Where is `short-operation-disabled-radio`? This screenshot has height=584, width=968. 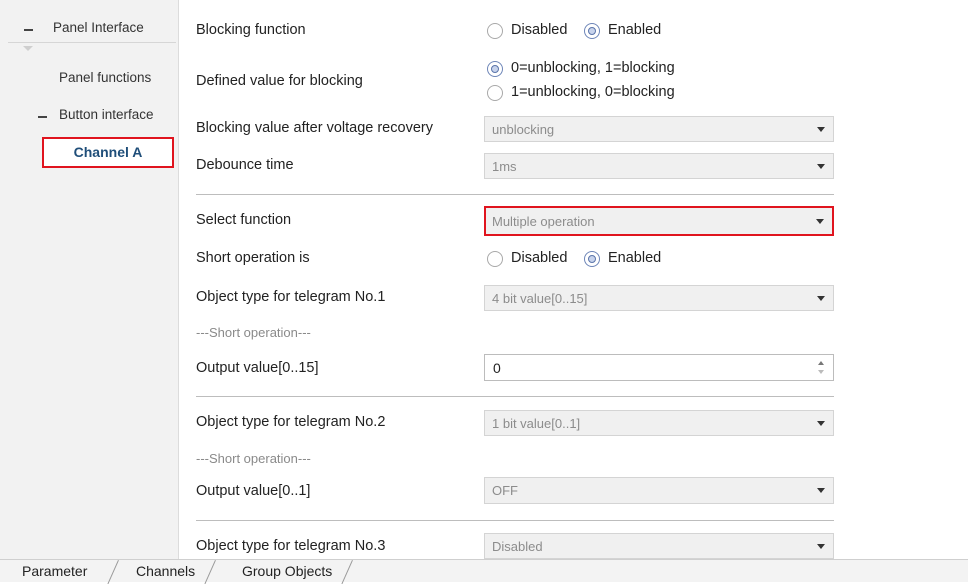 short-operation-disabled-radio is located at coordinates (495, 259).